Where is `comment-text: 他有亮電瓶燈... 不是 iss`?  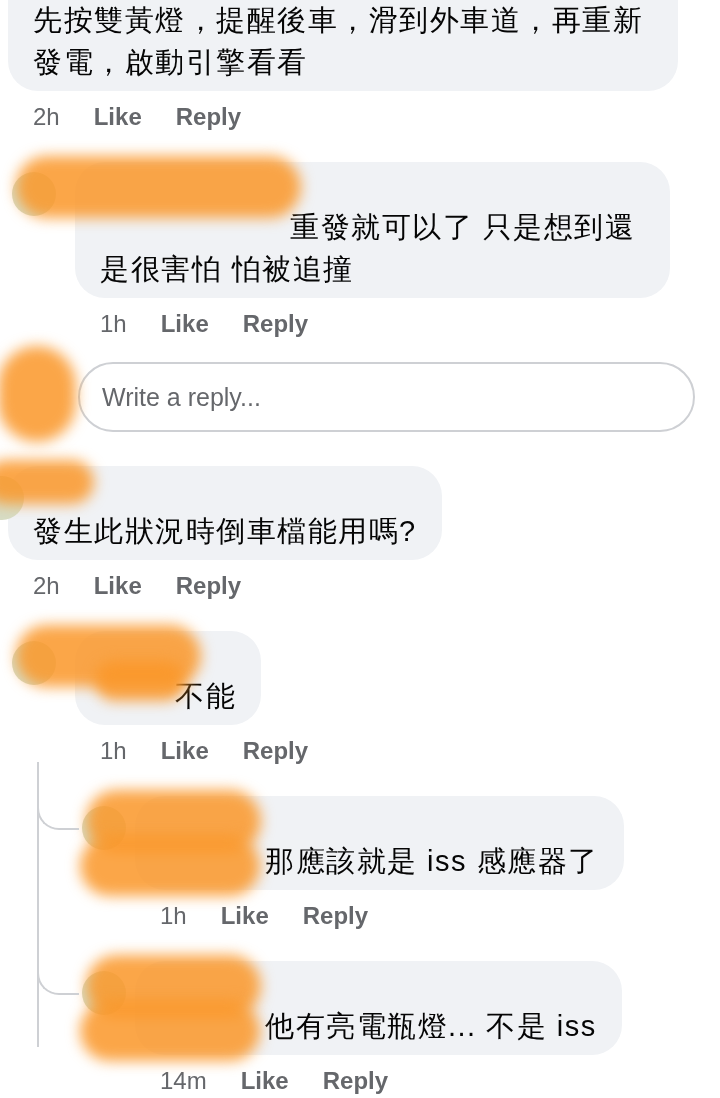 comment-text: 他有亮電瓶燈... 不是 iss is located at coordinates (431, 1026).